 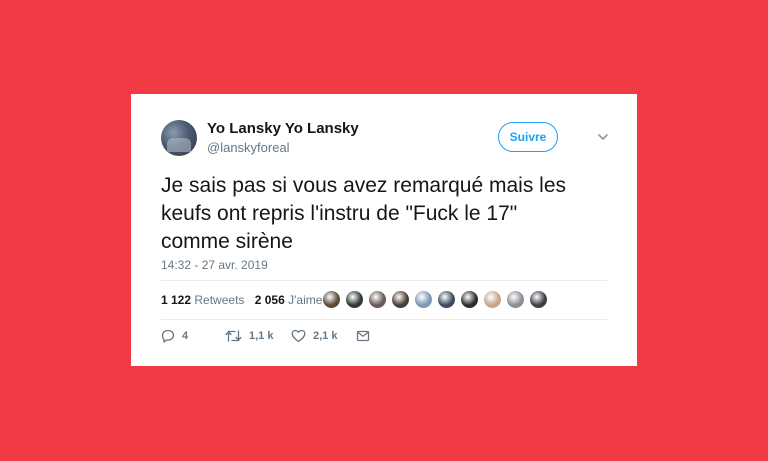 What do you see at coordinates (248, 147) in the screenshot?
I see `user-handle: @lanskyforeal` at bounding box center [248, 147].